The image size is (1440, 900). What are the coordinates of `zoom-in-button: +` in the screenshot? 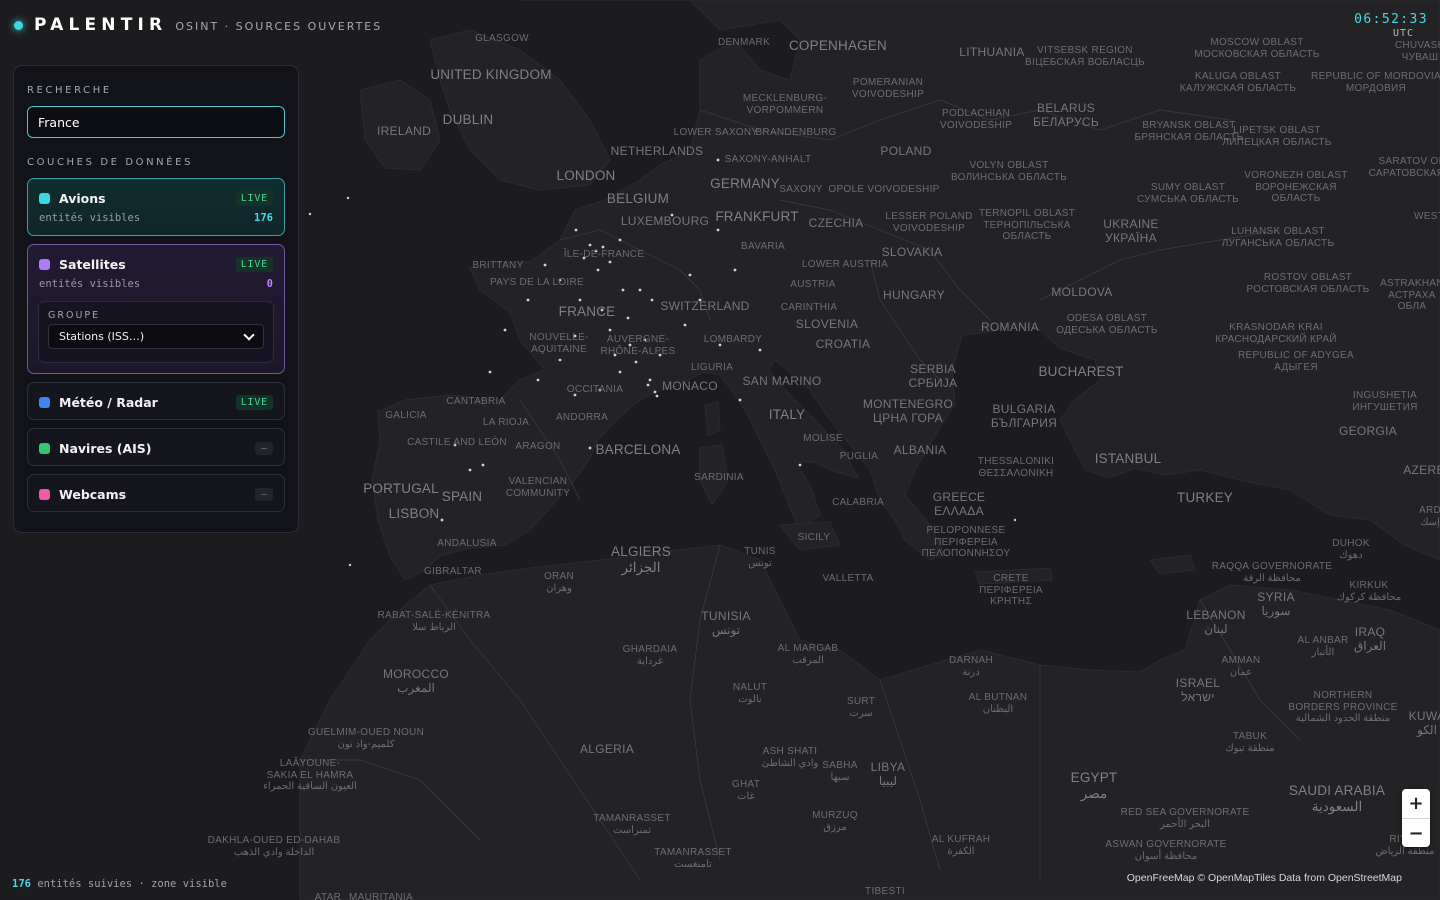 It's located at (1416, 803).